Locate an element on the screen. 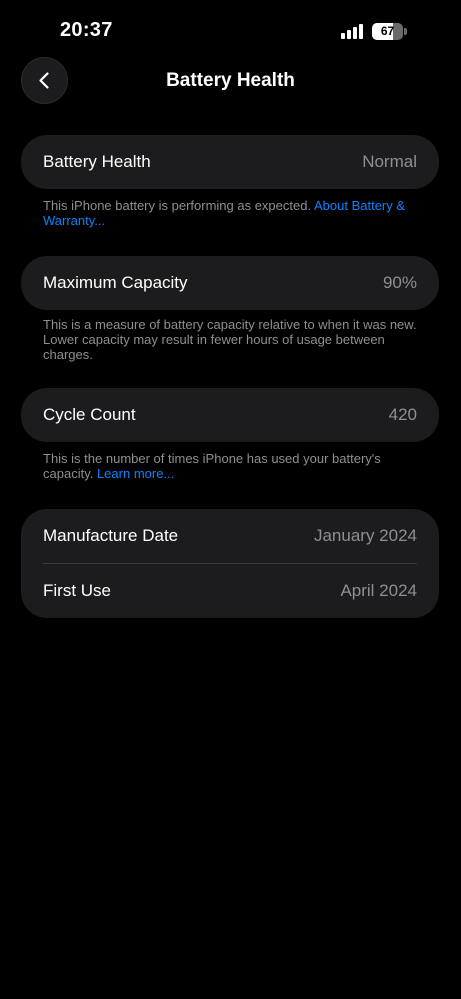 This screenshot has width=461, height=999. maximum-capacity-label: Maximum Capacity is located at coordinates (115, 282).